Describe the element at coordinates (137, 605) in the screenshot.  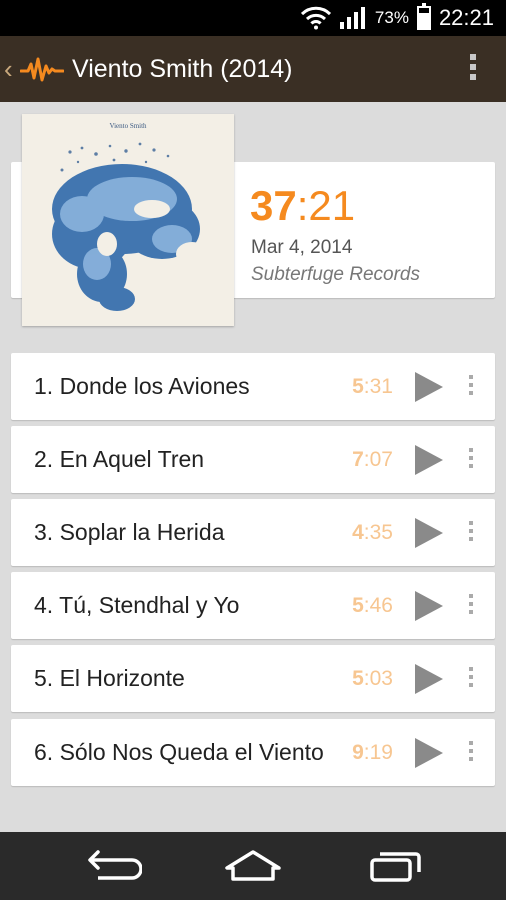
I see `track-title: 4. Tú, Stendhal y Yo` at that location.